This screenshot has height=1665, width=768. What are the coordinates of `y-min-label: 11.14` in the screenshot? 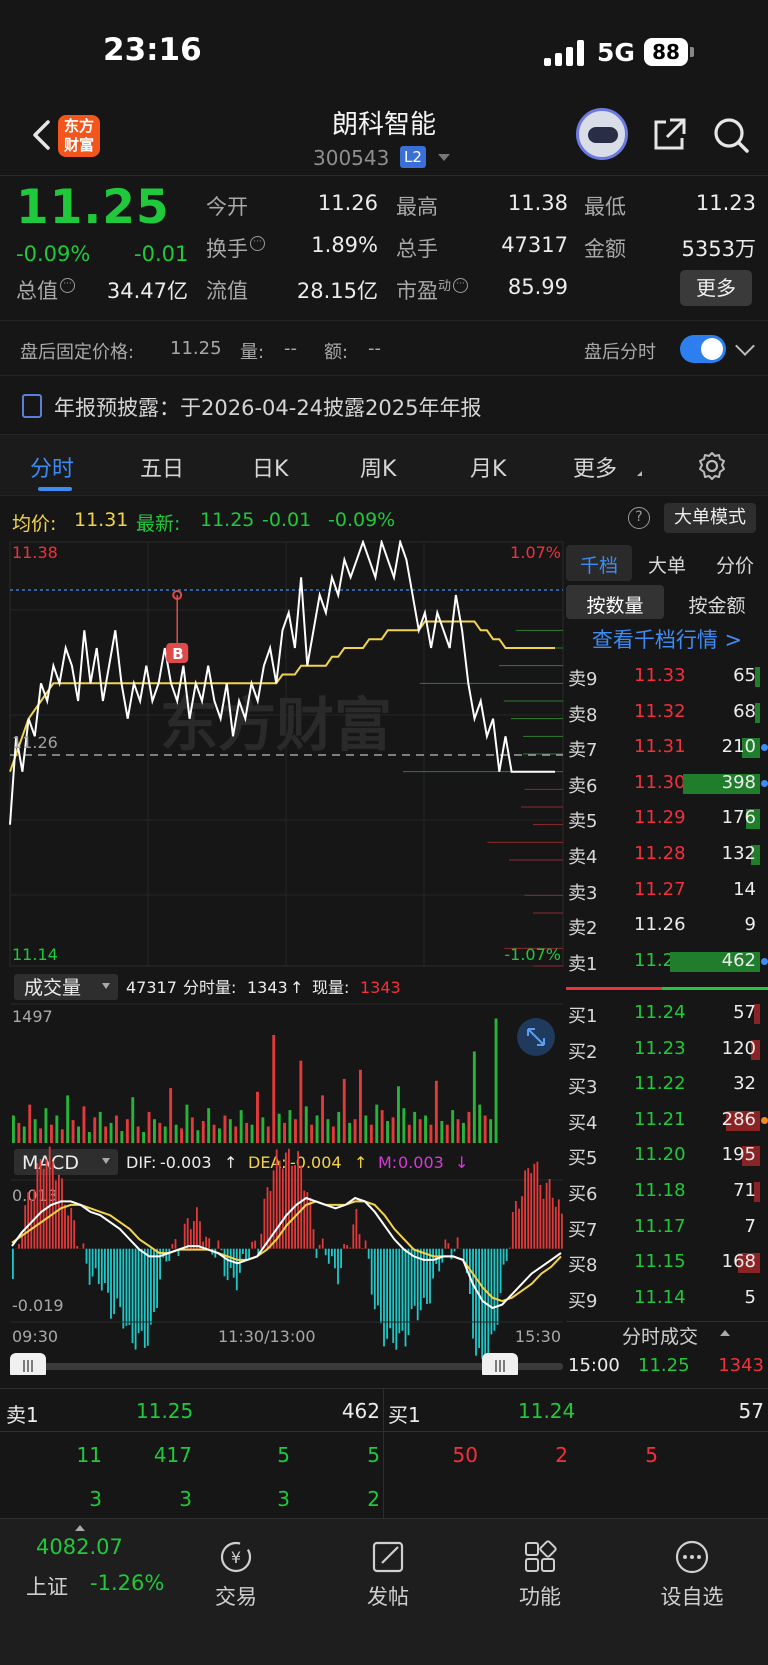 It's located at (35, 954).